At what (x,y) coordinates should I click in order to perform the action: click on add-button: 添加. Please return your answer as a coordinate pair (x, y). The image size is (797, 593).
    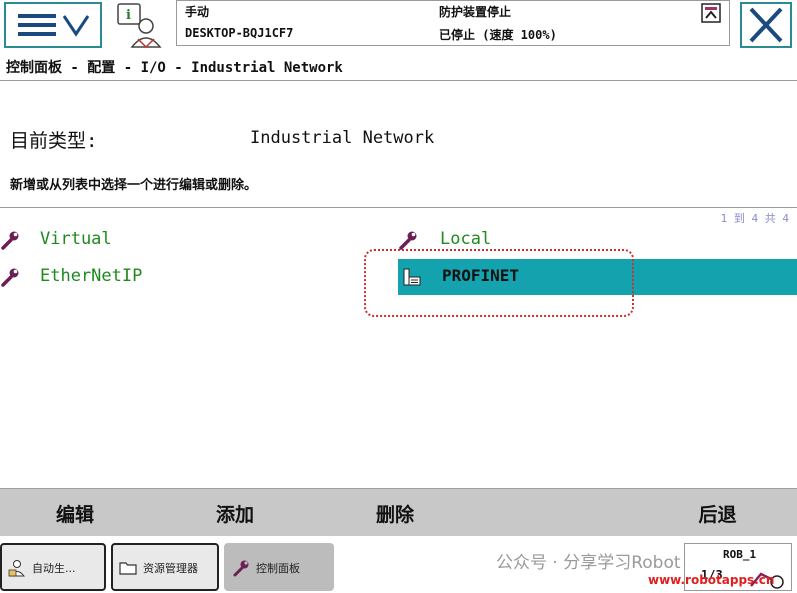
    Looking at the image, I should click on (235, 513).